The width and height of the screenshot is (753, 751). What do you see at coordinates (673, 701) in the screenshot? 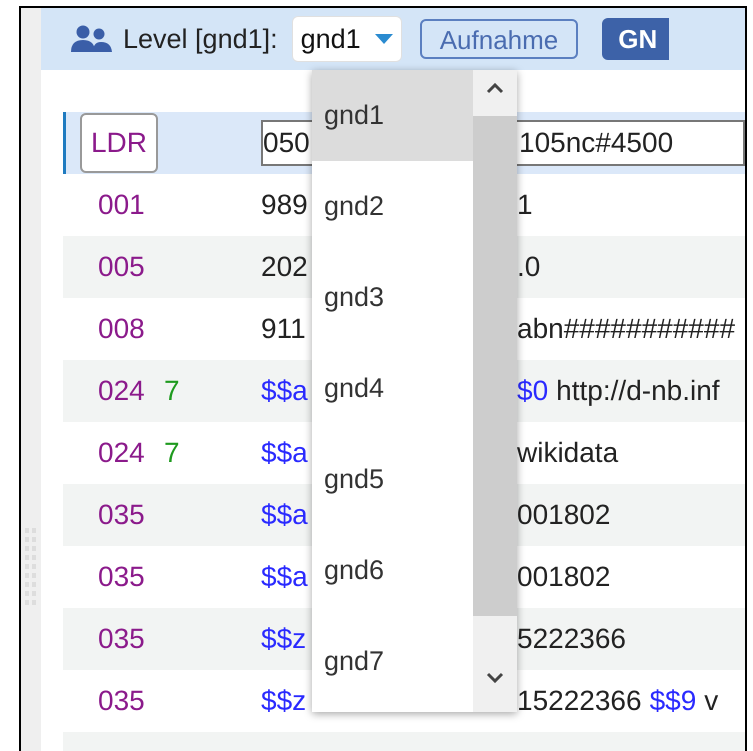
I see `subfield-code: $$9` at bounding box center [673, 701].